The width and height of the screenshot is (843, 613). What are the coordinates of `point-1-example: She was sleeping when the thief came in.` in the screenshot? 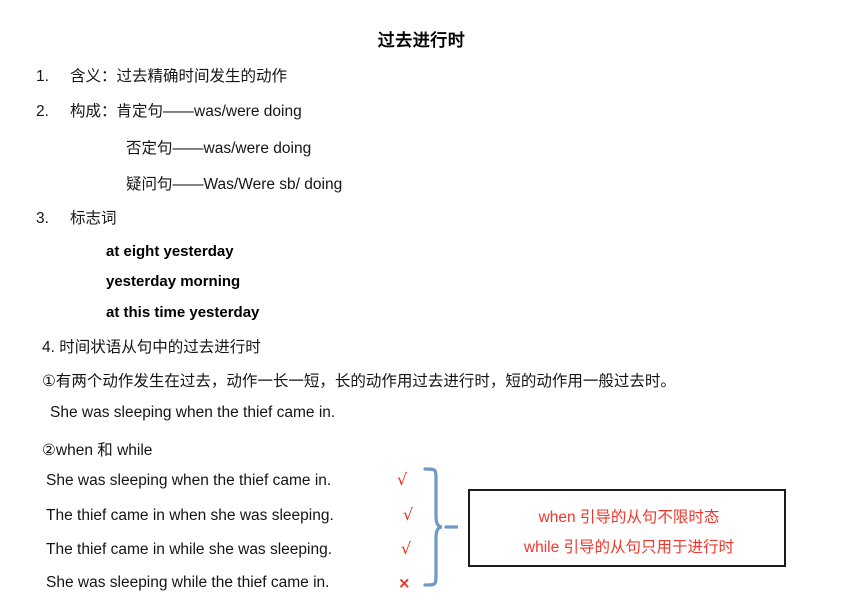 It's located at (193, 412).